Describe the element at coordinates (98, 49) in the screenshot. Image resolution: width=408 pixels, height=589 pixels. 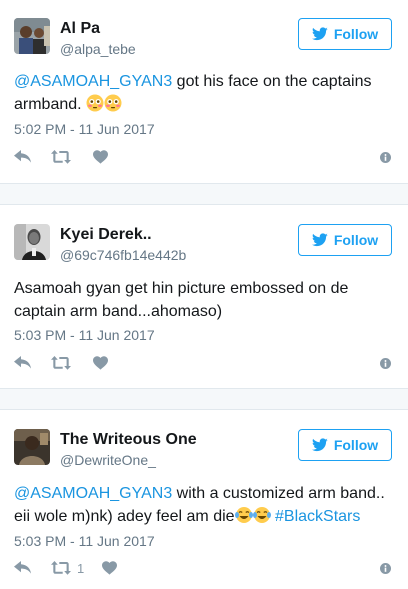
I see `user-handle: @alpa_tebe` at that location.